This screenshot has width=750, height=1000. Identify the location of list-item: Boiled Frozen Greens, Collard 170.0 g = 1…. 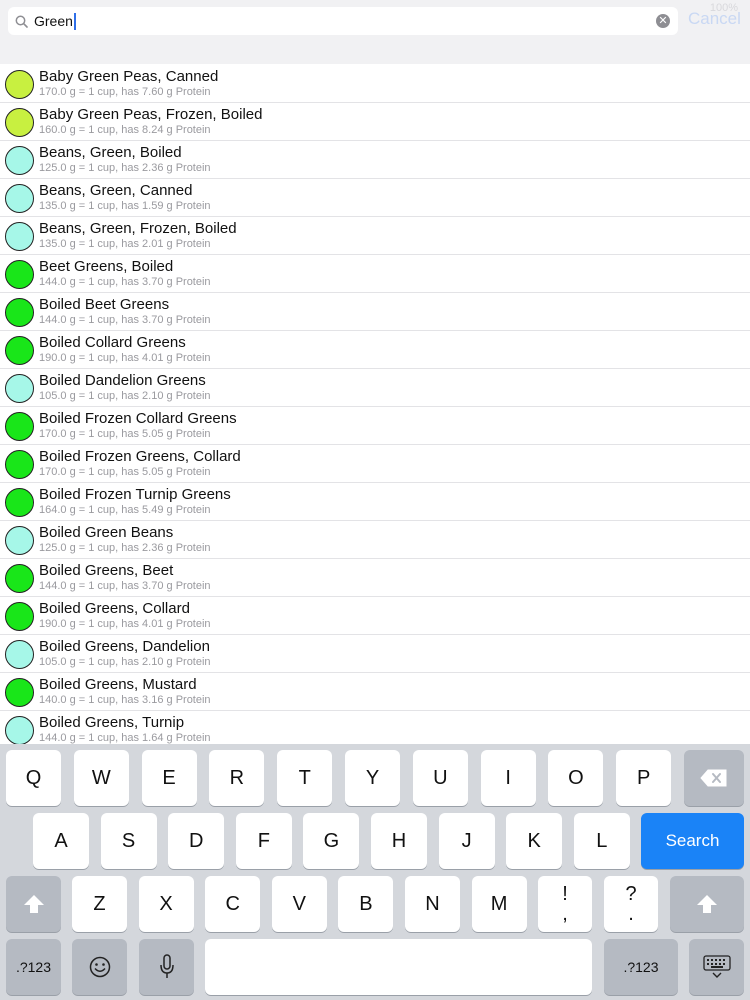
(375, 464).